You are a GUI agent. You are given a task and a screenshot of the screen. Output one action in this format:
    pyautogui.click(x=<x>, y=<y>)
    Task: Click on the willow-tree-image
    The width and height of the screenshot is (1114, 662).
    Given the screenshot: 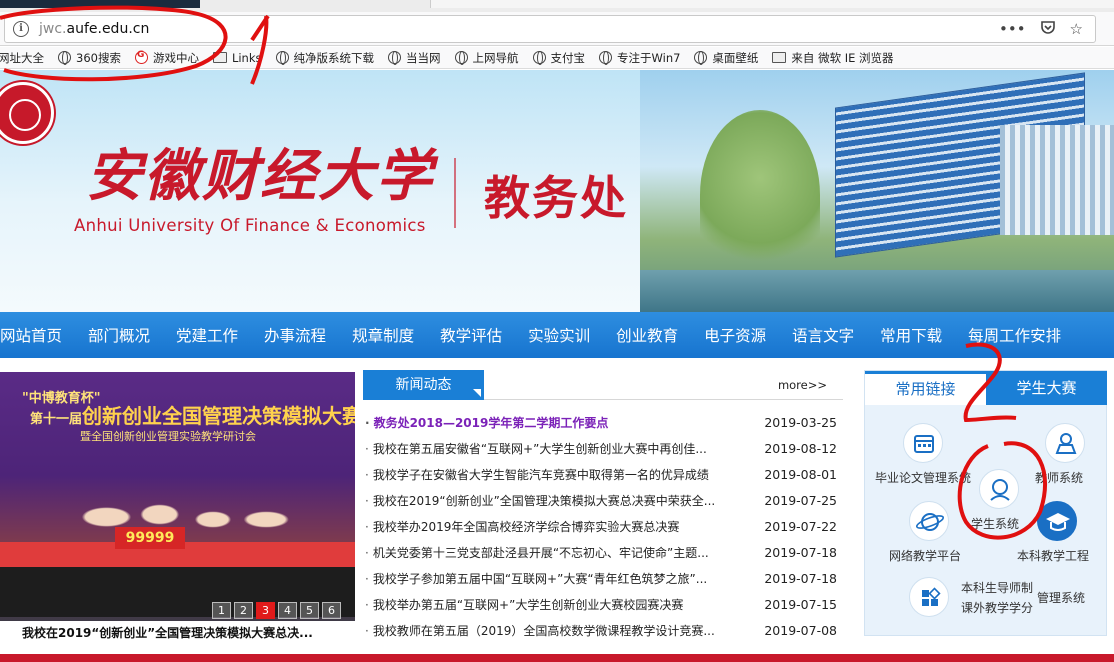 What is the action you would take?
    pyautogui.click(x=760, y=195)
    